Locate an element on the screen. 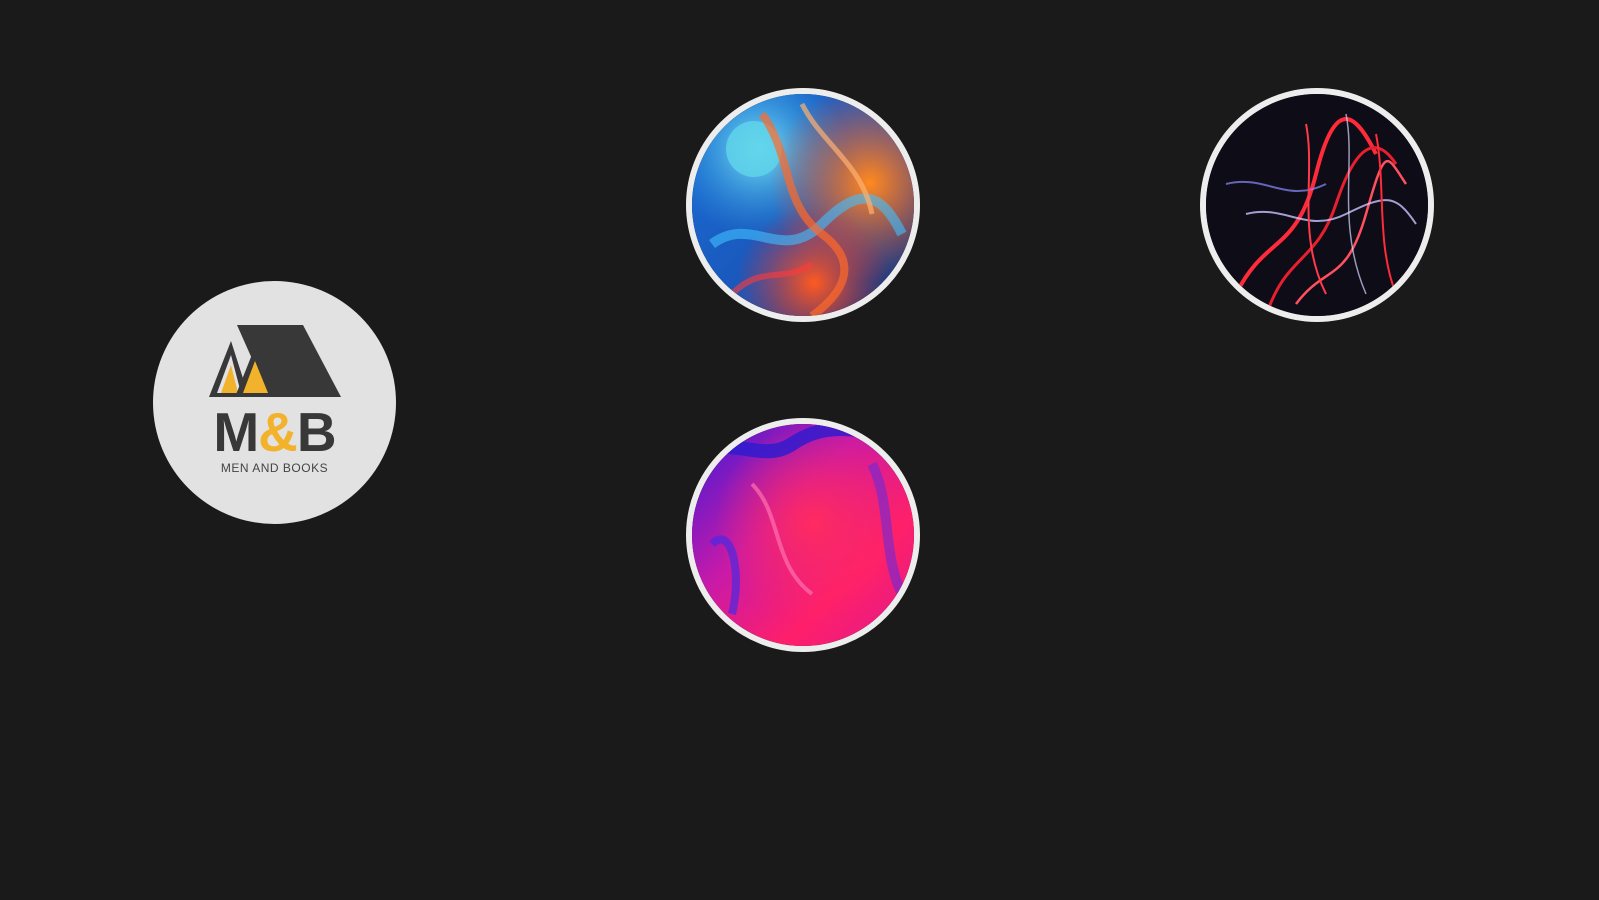  brand-logo: M&B MEN AND BOOKS is located at coordinates (274, 402).